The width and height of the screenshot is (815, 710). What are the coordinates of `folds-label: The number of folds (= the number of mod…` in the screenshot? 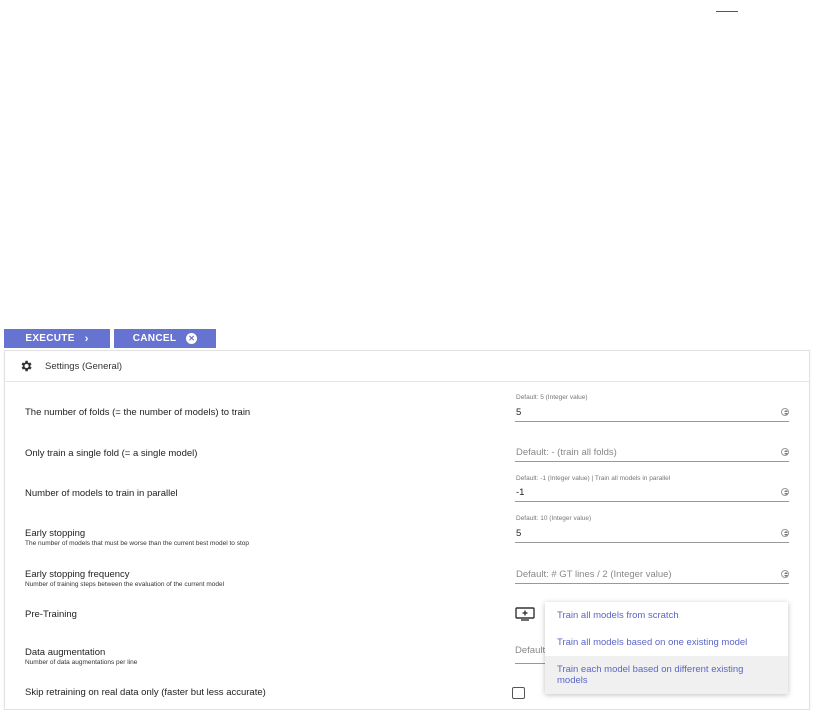 It's located at (138, 412).